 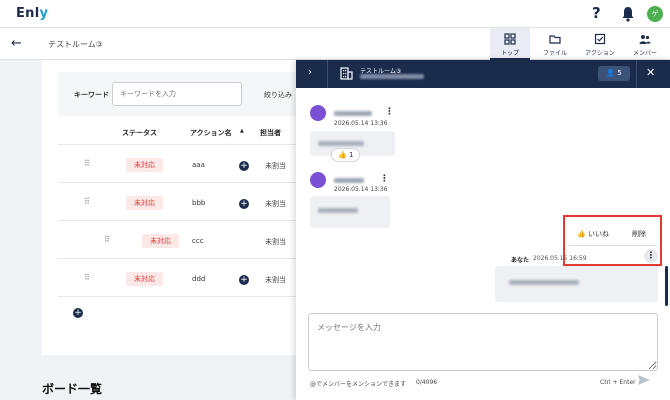 I want to click on user-avatar: ゲ, so click(x=655, y=14).